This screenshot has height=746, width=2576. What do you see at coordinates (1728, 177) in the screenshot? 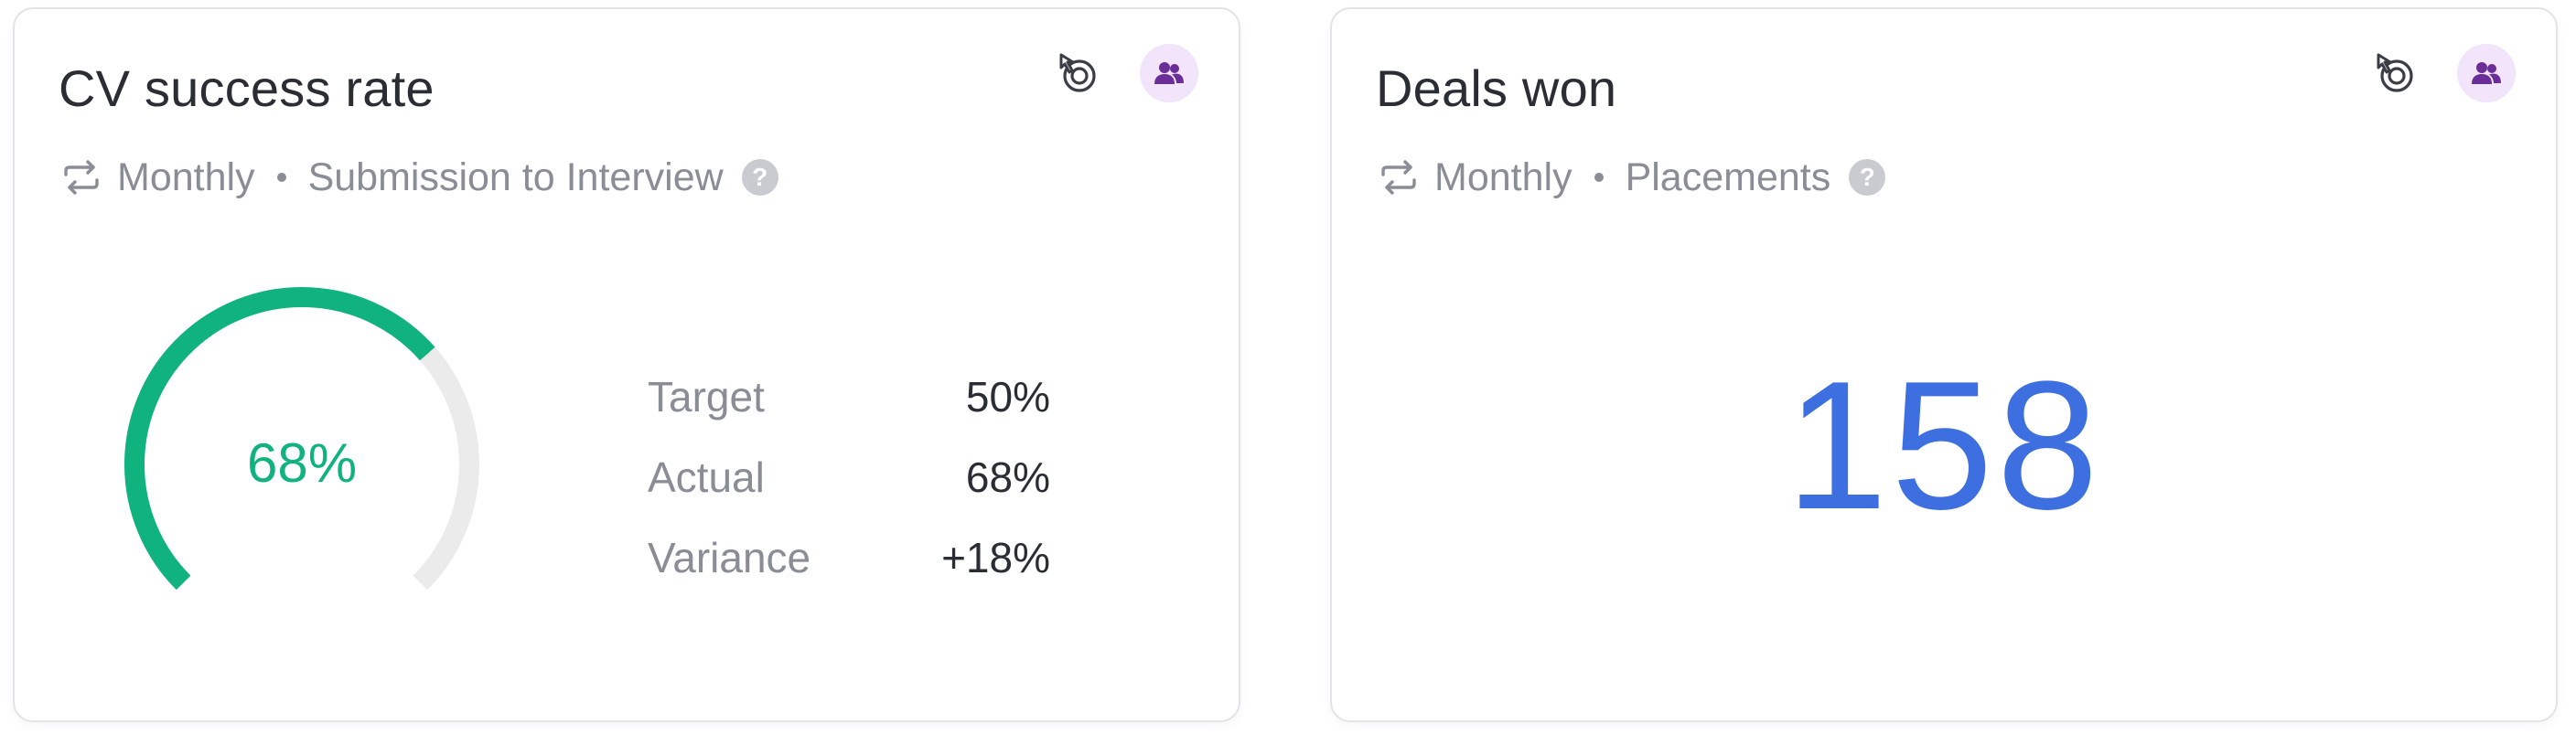
I see `stage-label: Placements` at bounding box center [1728, 177].